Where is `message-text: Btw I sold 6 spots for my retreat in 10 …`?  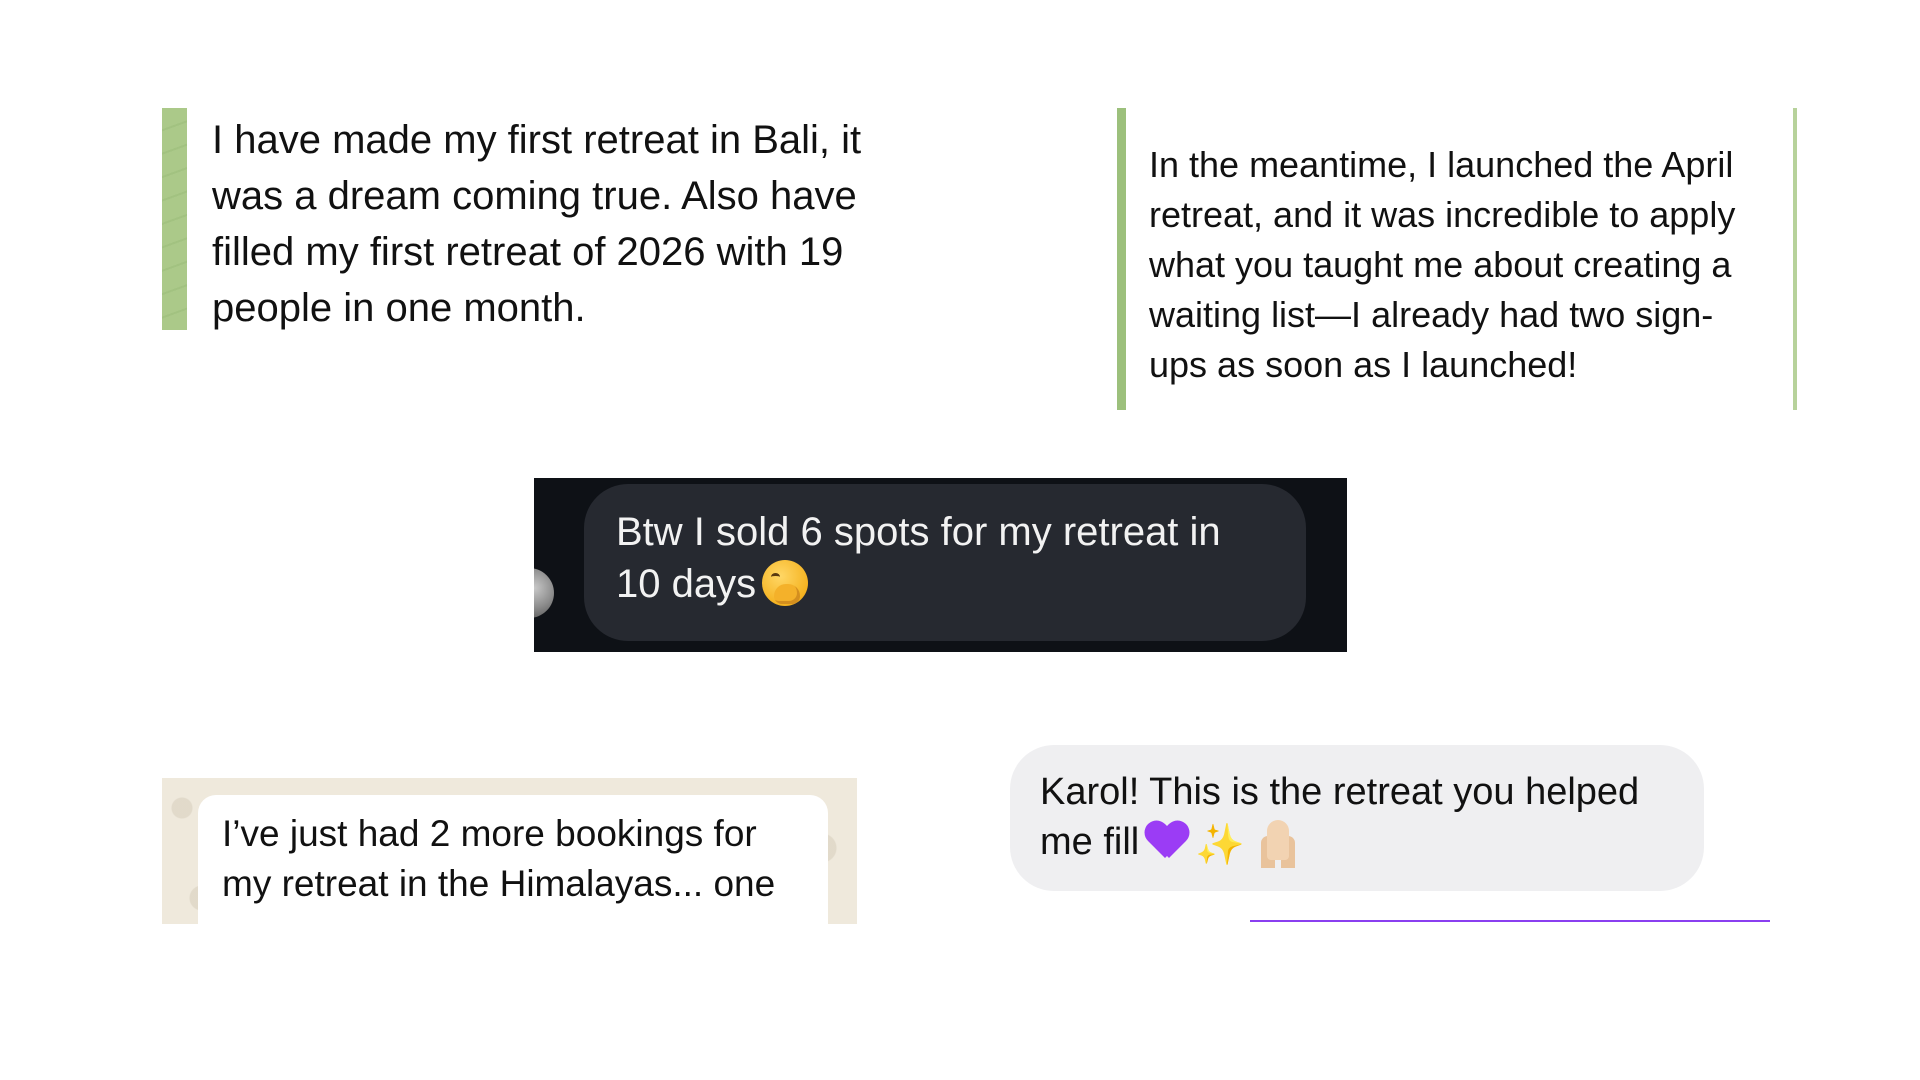 message-text: Btw I sold 6 spots for my retreat in 10 … is located at coordinates (956, 558).